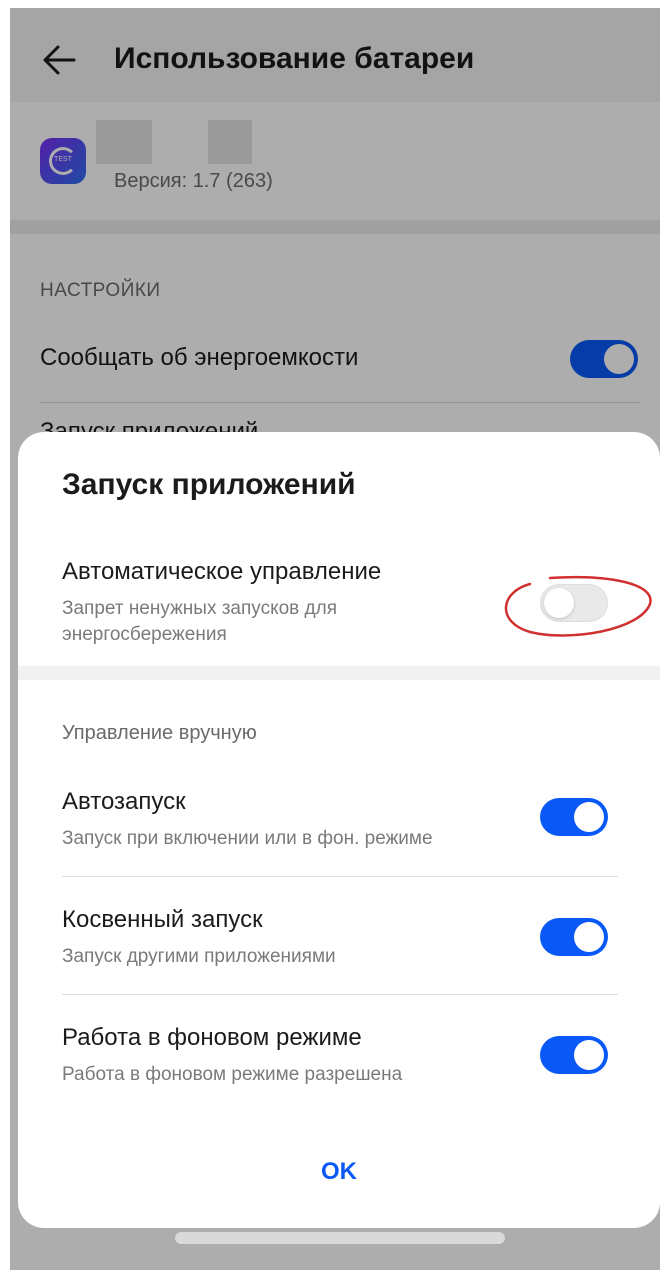 This screenshot has height=1270, width=660. I want to click on background-run-subtitle: Работа в фоновом режиме разрешена, so click(232, 1074).